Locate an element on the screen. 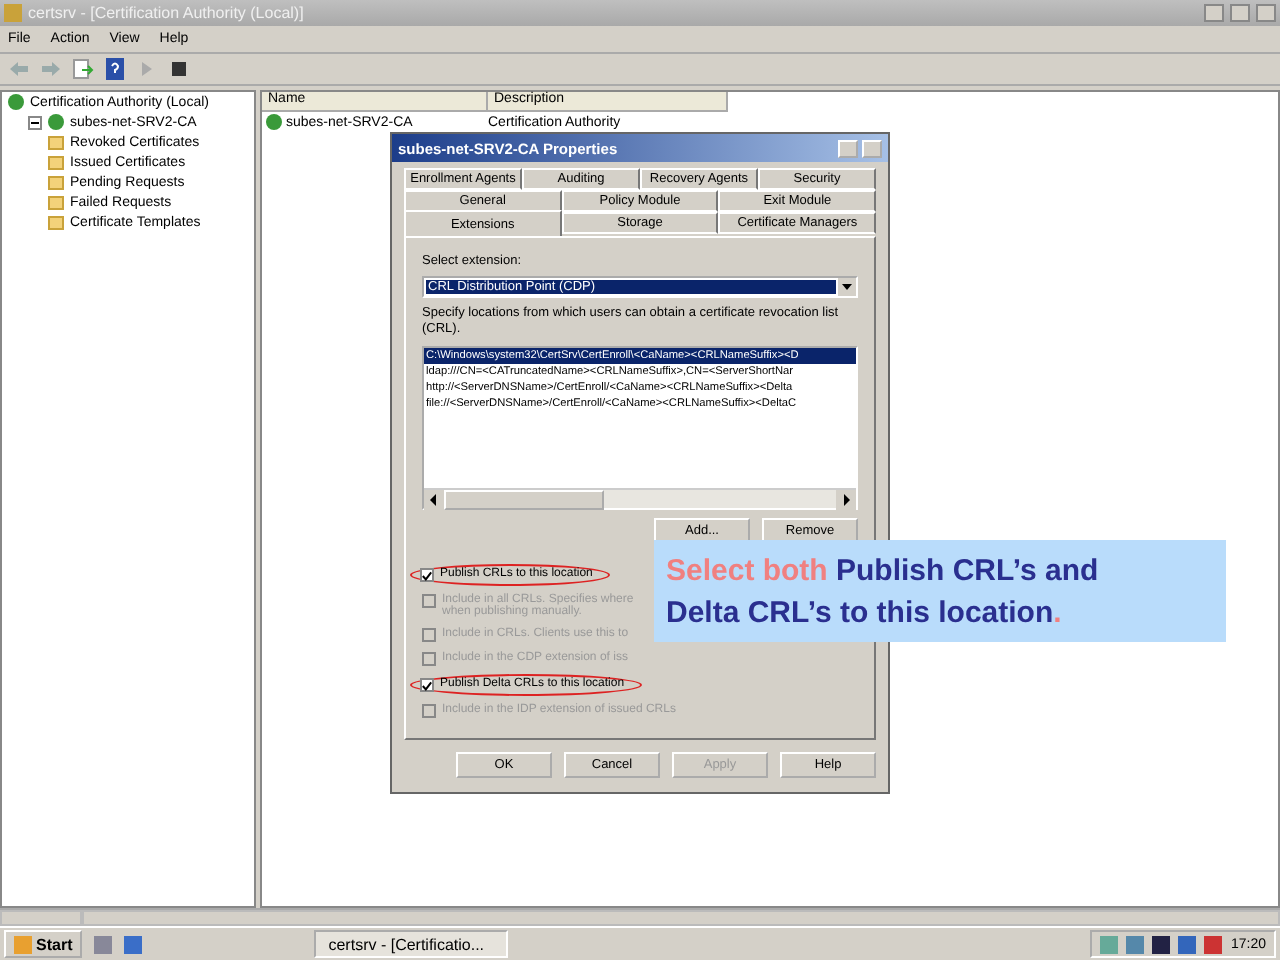  collapse-toggle-icon is located at coordinates (35, 122).